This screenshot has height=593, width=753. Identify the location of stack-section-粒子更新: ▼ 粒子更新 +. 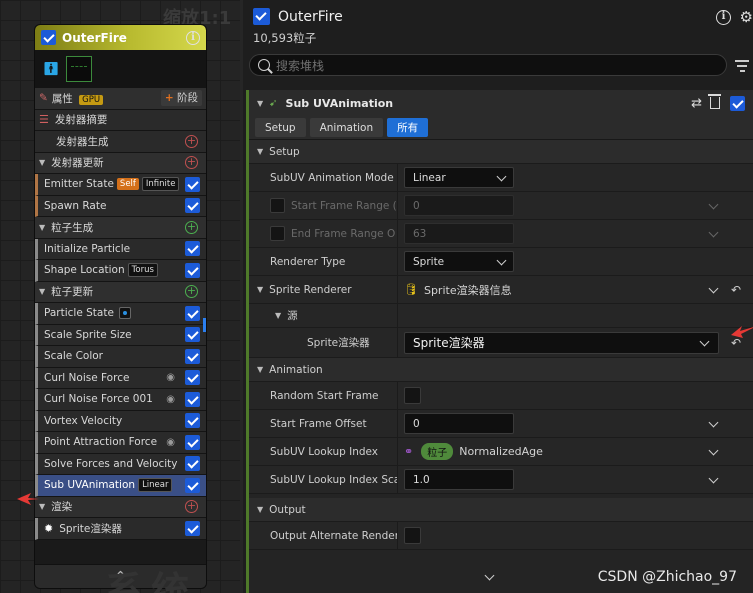
(120, 292).